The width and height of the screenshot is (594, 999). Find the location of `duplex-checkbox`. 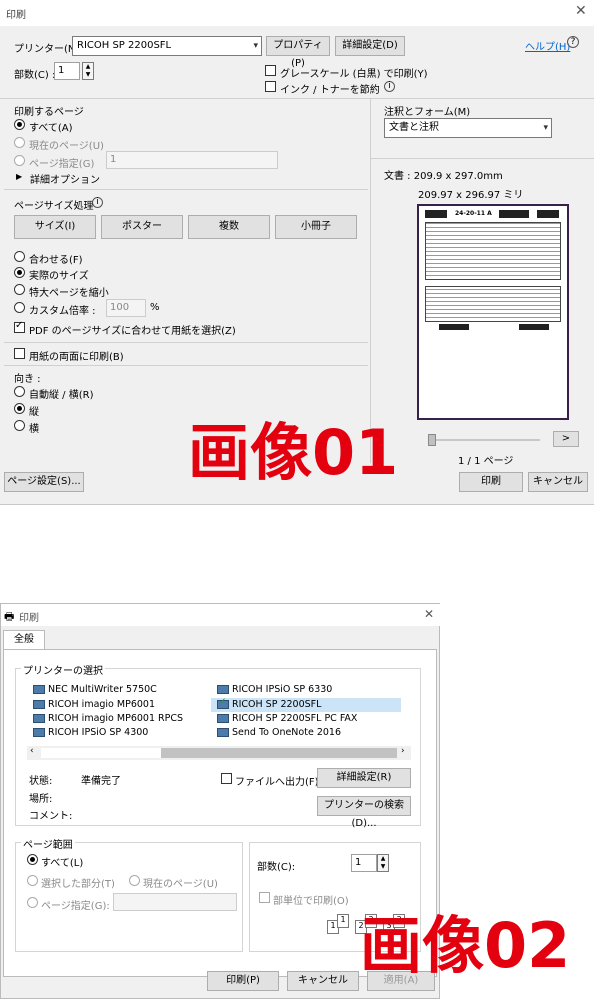

duplex-checkbox is located at coordinates (19, 353).